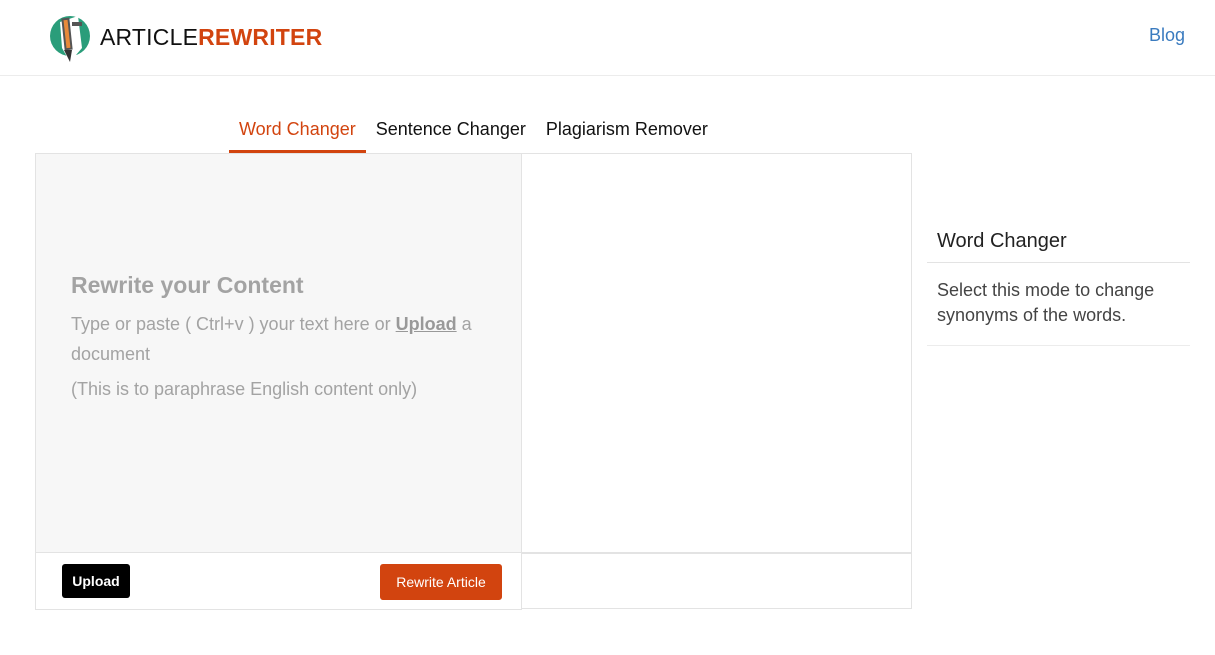 The width and height of the screenshot is (1215, 655). Describe the element at coordinates (260, 36) in the screenshot. I see `logo-text-rewriter: REWRITER` at that location.